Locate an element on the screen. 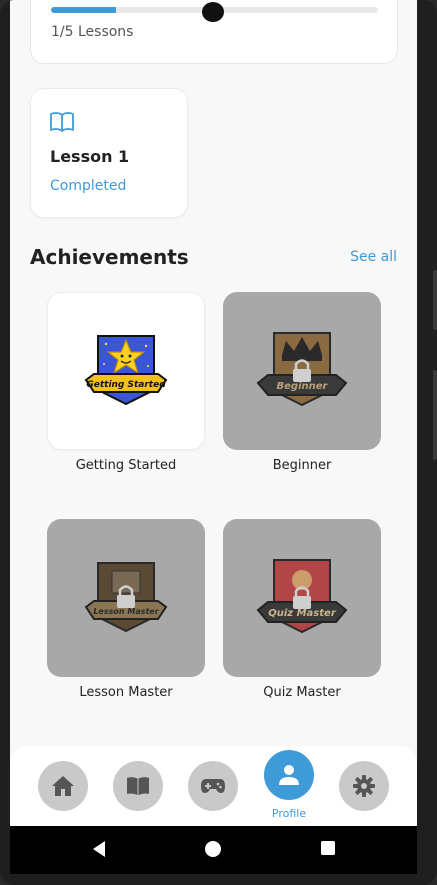  home-icon is located at coordinates (63, 786).